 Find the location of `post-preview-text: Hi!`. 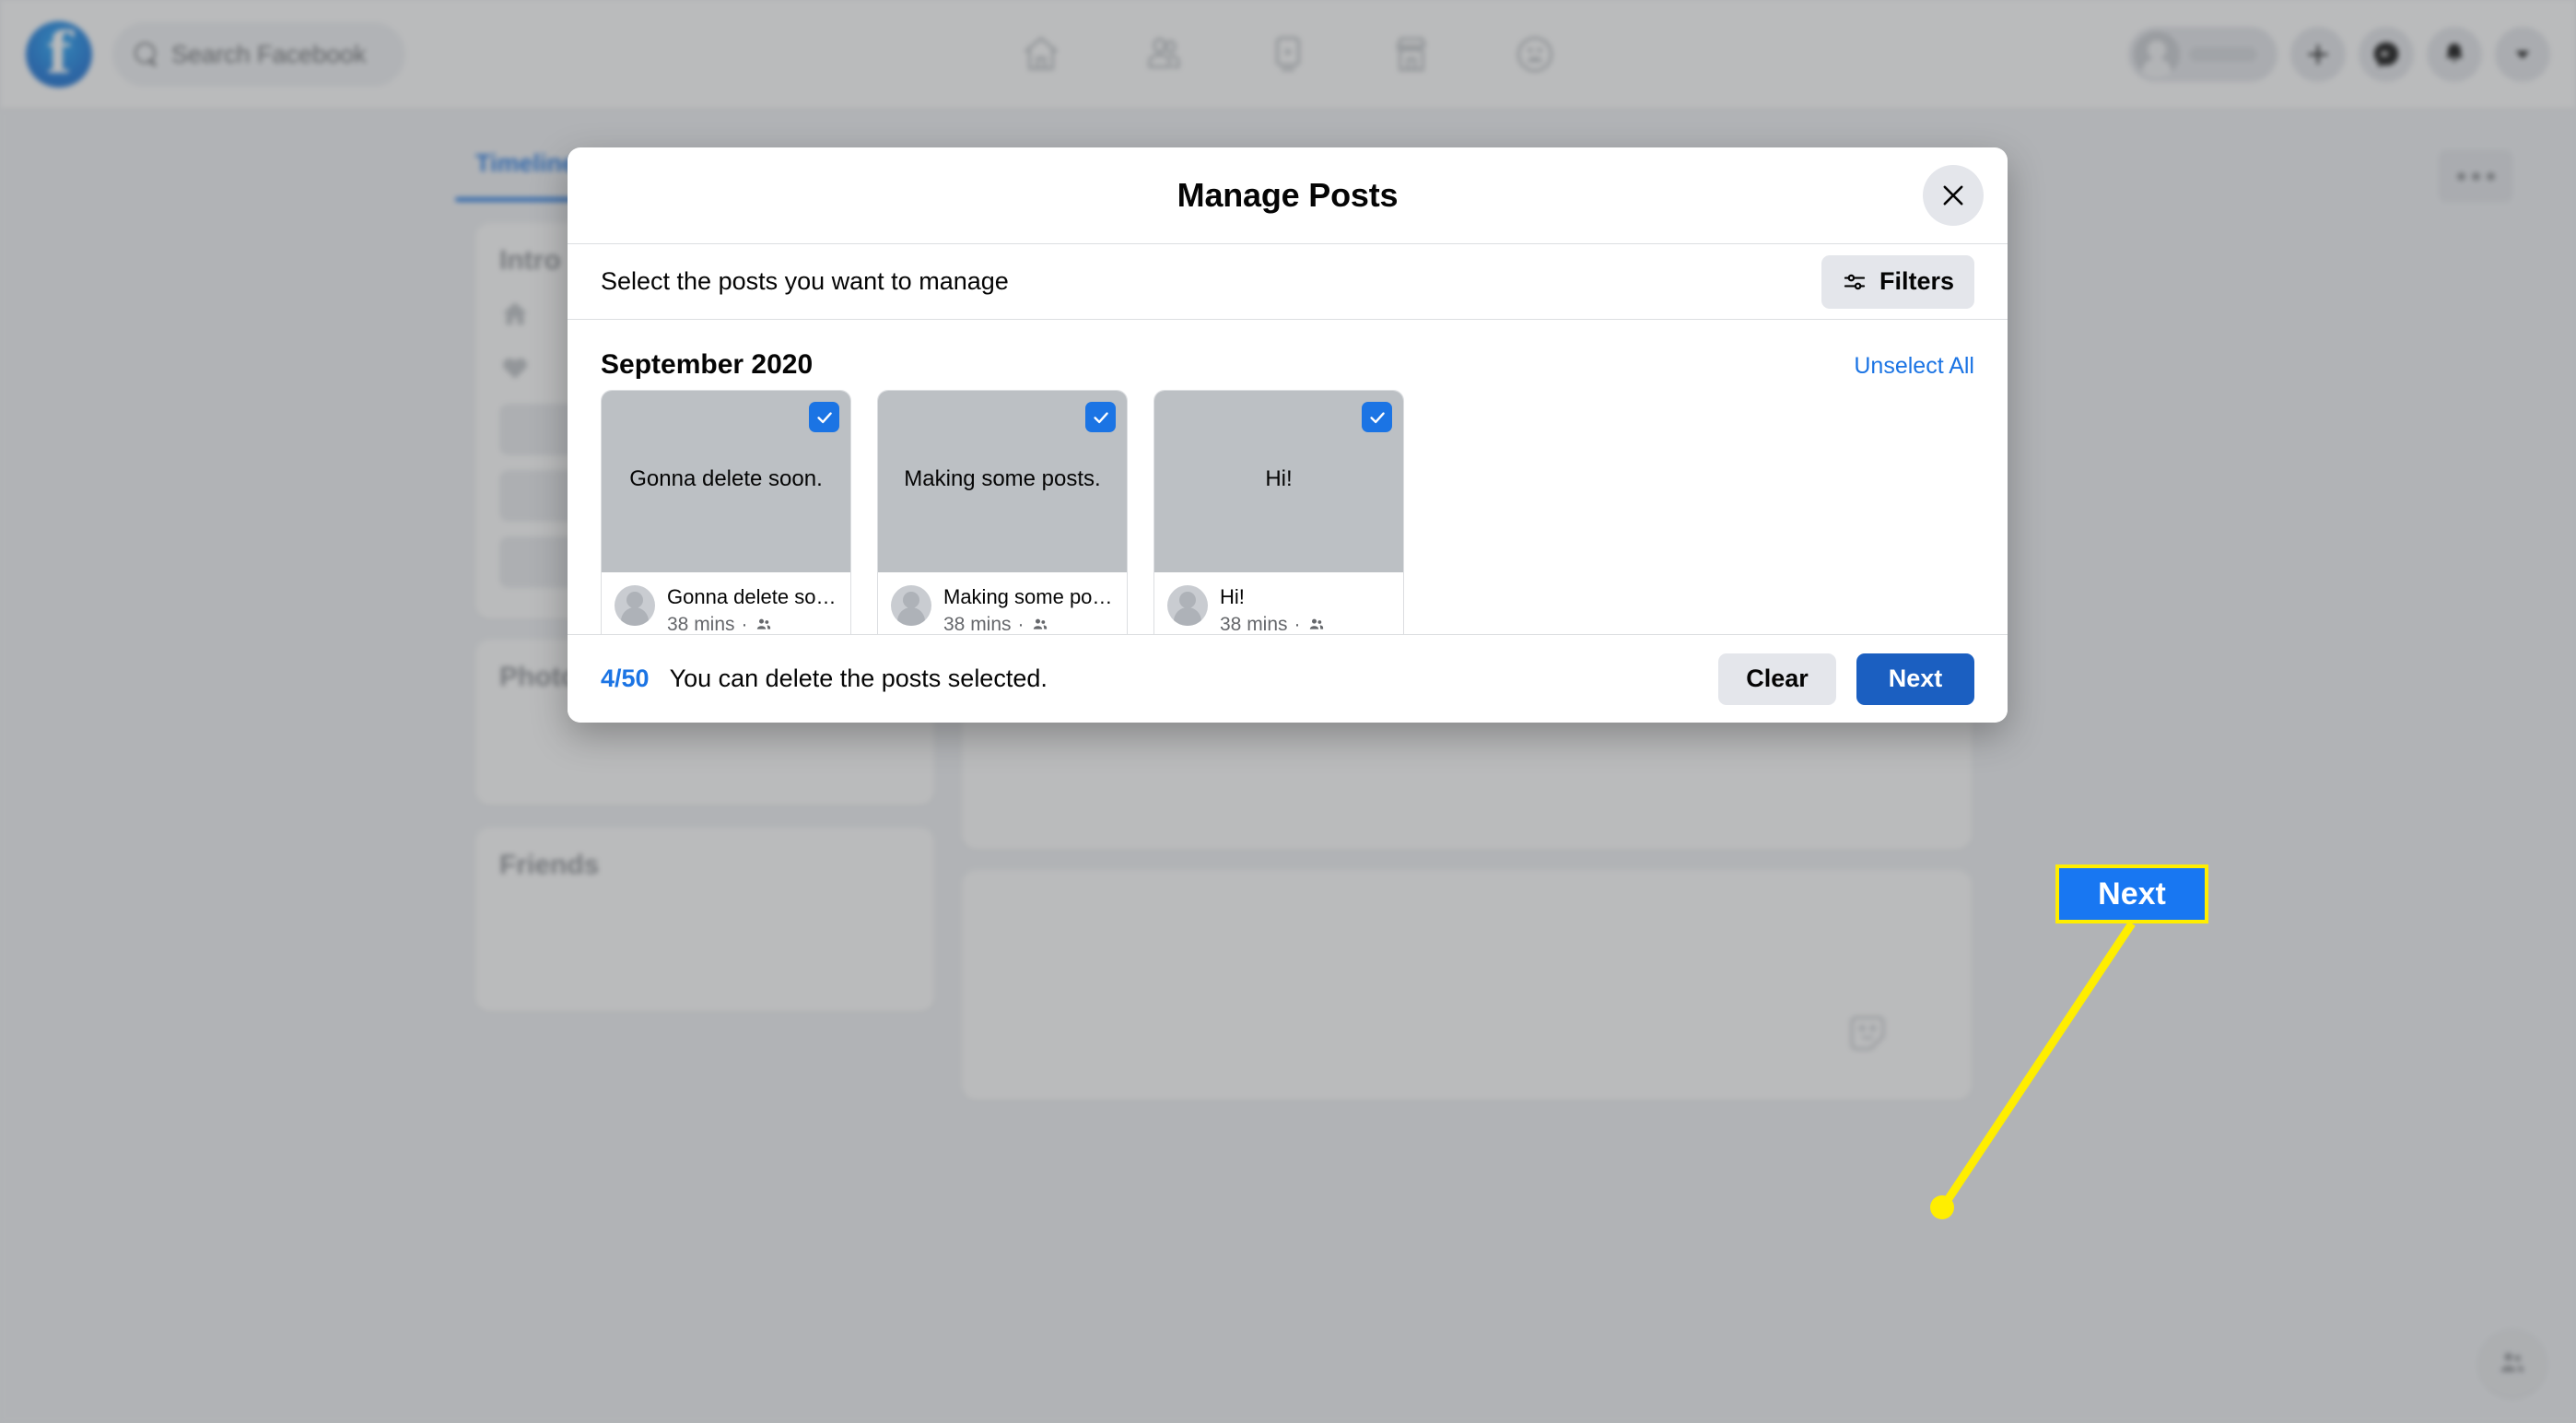

post-preview-text: Hi! is located at coordinates (1279, 479).